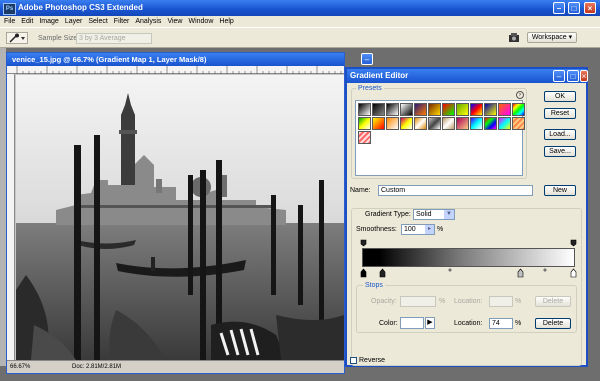 Image resolution: width=600 pixels, height=381 pixels. Describe the element at coordinates (367, 59) in the screenshot. I see `doc-minimize-icon: –` at that location.